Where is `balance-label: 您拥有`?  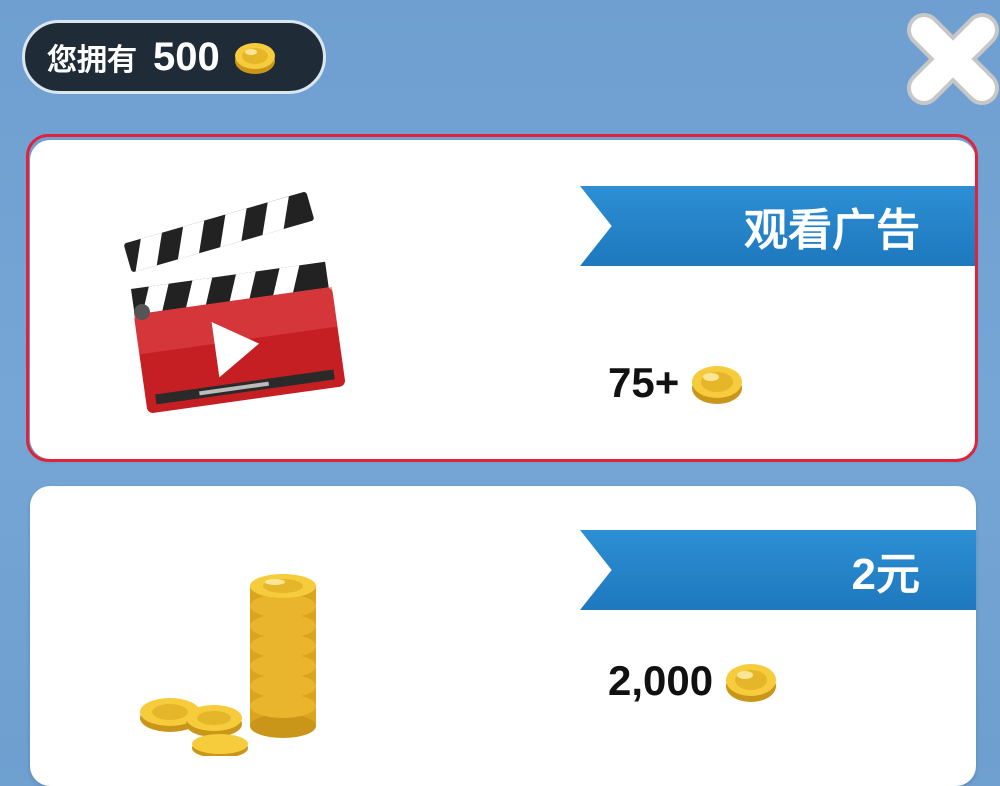
balance-label: 您拥有 is located at coordinates (92, 60).